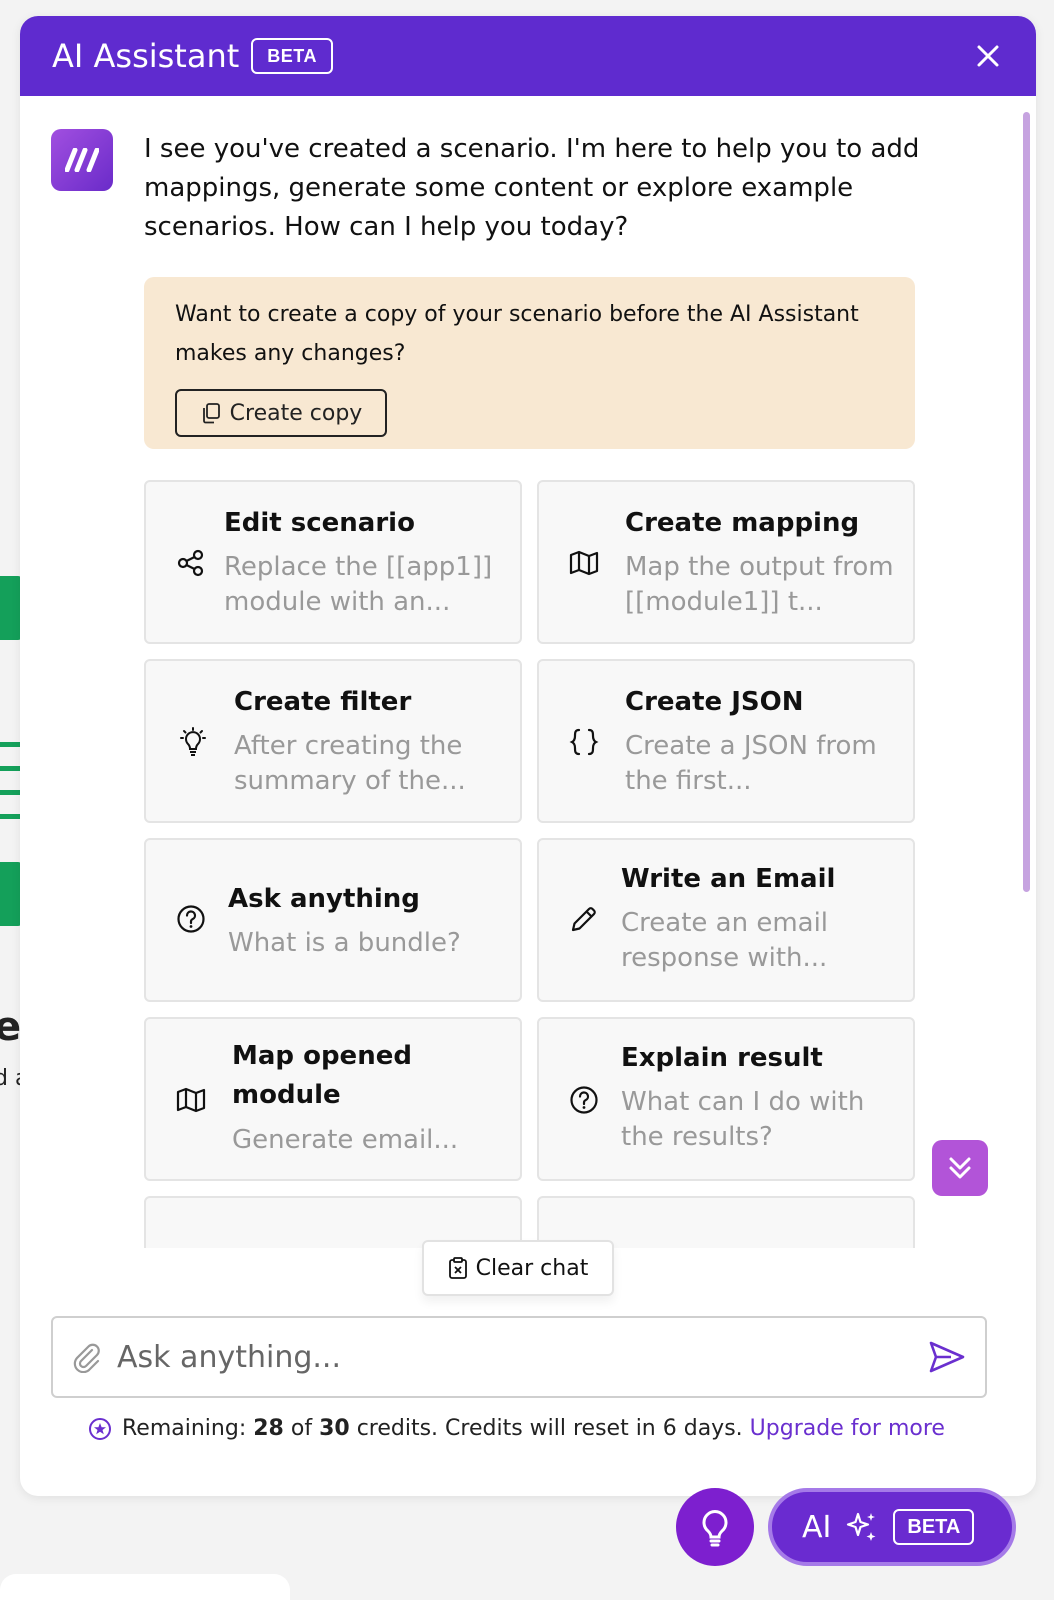 The image size is (1054, 1600). I want to click on card-title: Create filter, so click(323, 702).